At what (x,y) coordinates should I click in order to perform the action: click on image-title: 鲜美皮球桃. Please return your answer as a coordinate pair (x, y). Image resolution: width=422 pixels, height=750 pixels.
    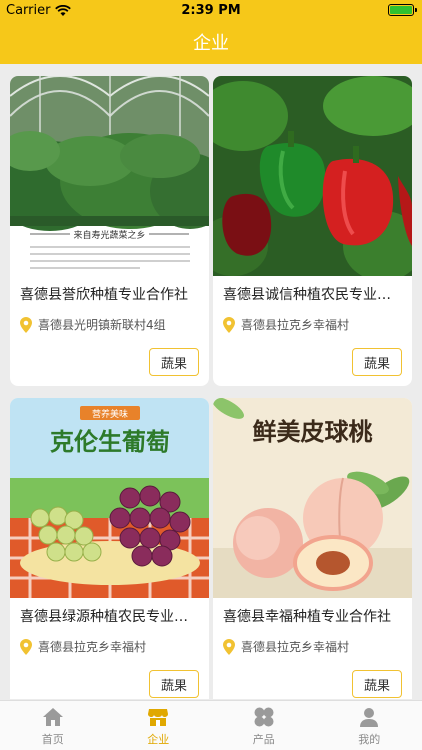
    Looking at the image, I should click on (313, 431).